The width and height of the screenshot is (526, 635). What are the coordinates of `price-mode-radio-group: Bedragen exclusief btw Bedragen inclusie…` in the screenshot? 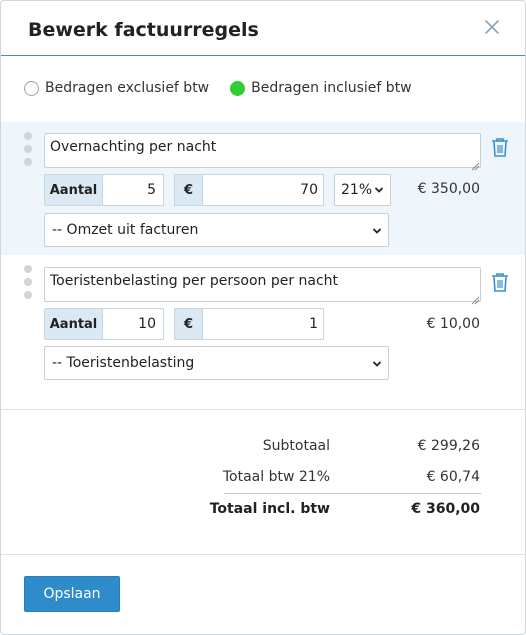 It's located at (228, 88).